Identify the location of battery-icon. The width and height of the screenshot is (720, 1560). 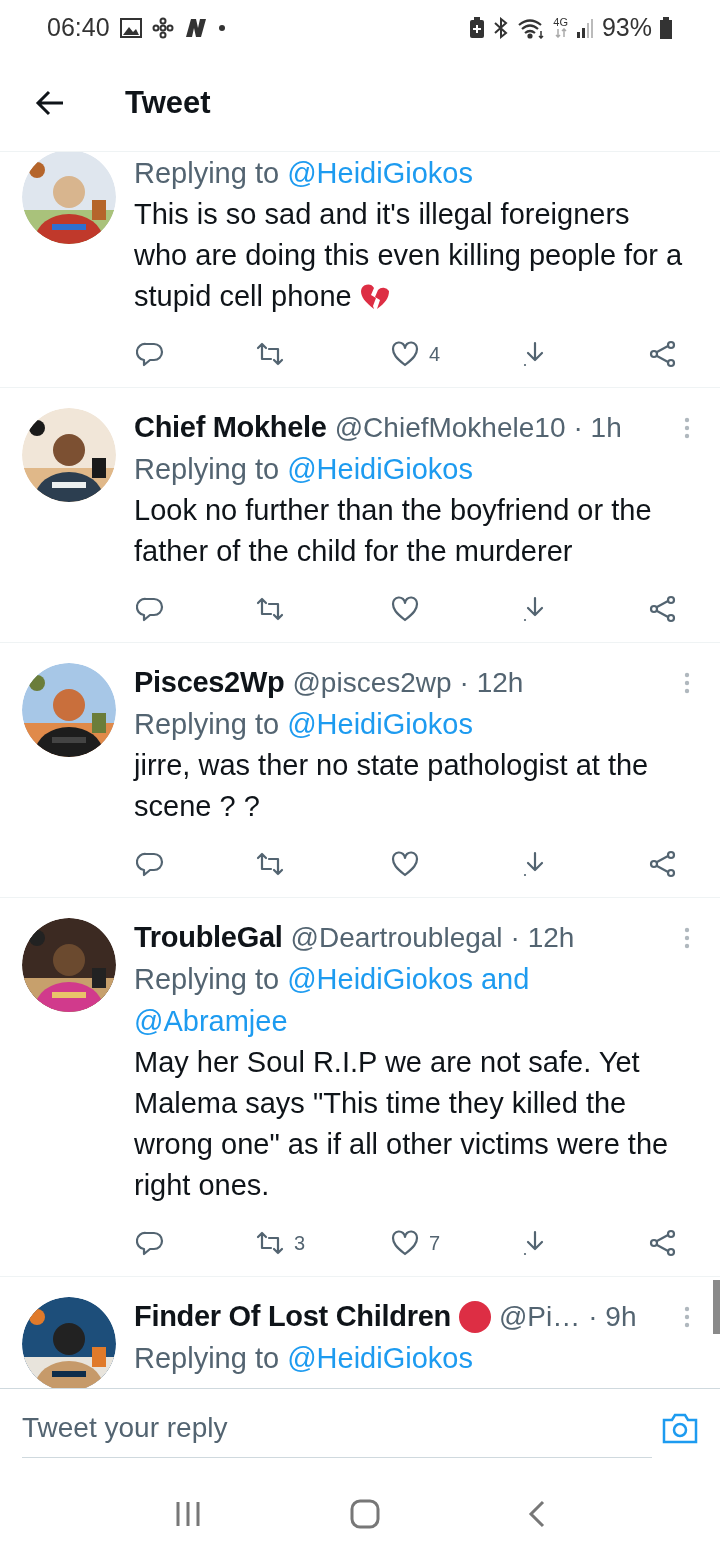
(666, 27).